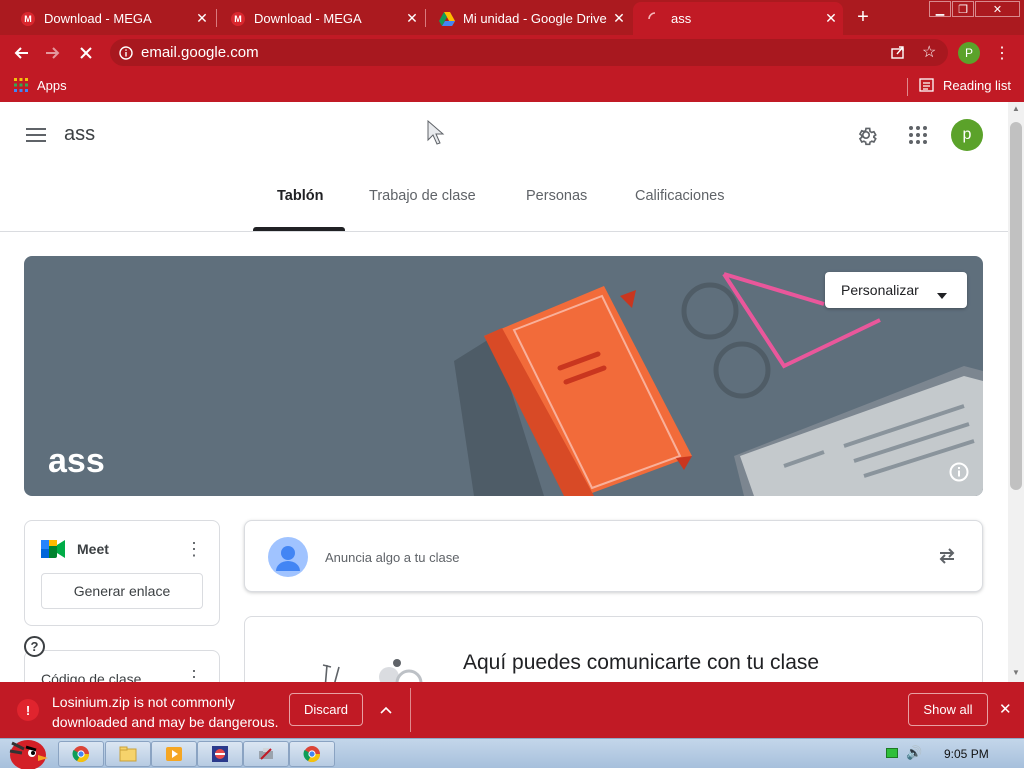  Describe the element at coordinates (143, 702) in the screenshot. I see `download-warning-line1: Losinium.zip is not commonly` at that location.